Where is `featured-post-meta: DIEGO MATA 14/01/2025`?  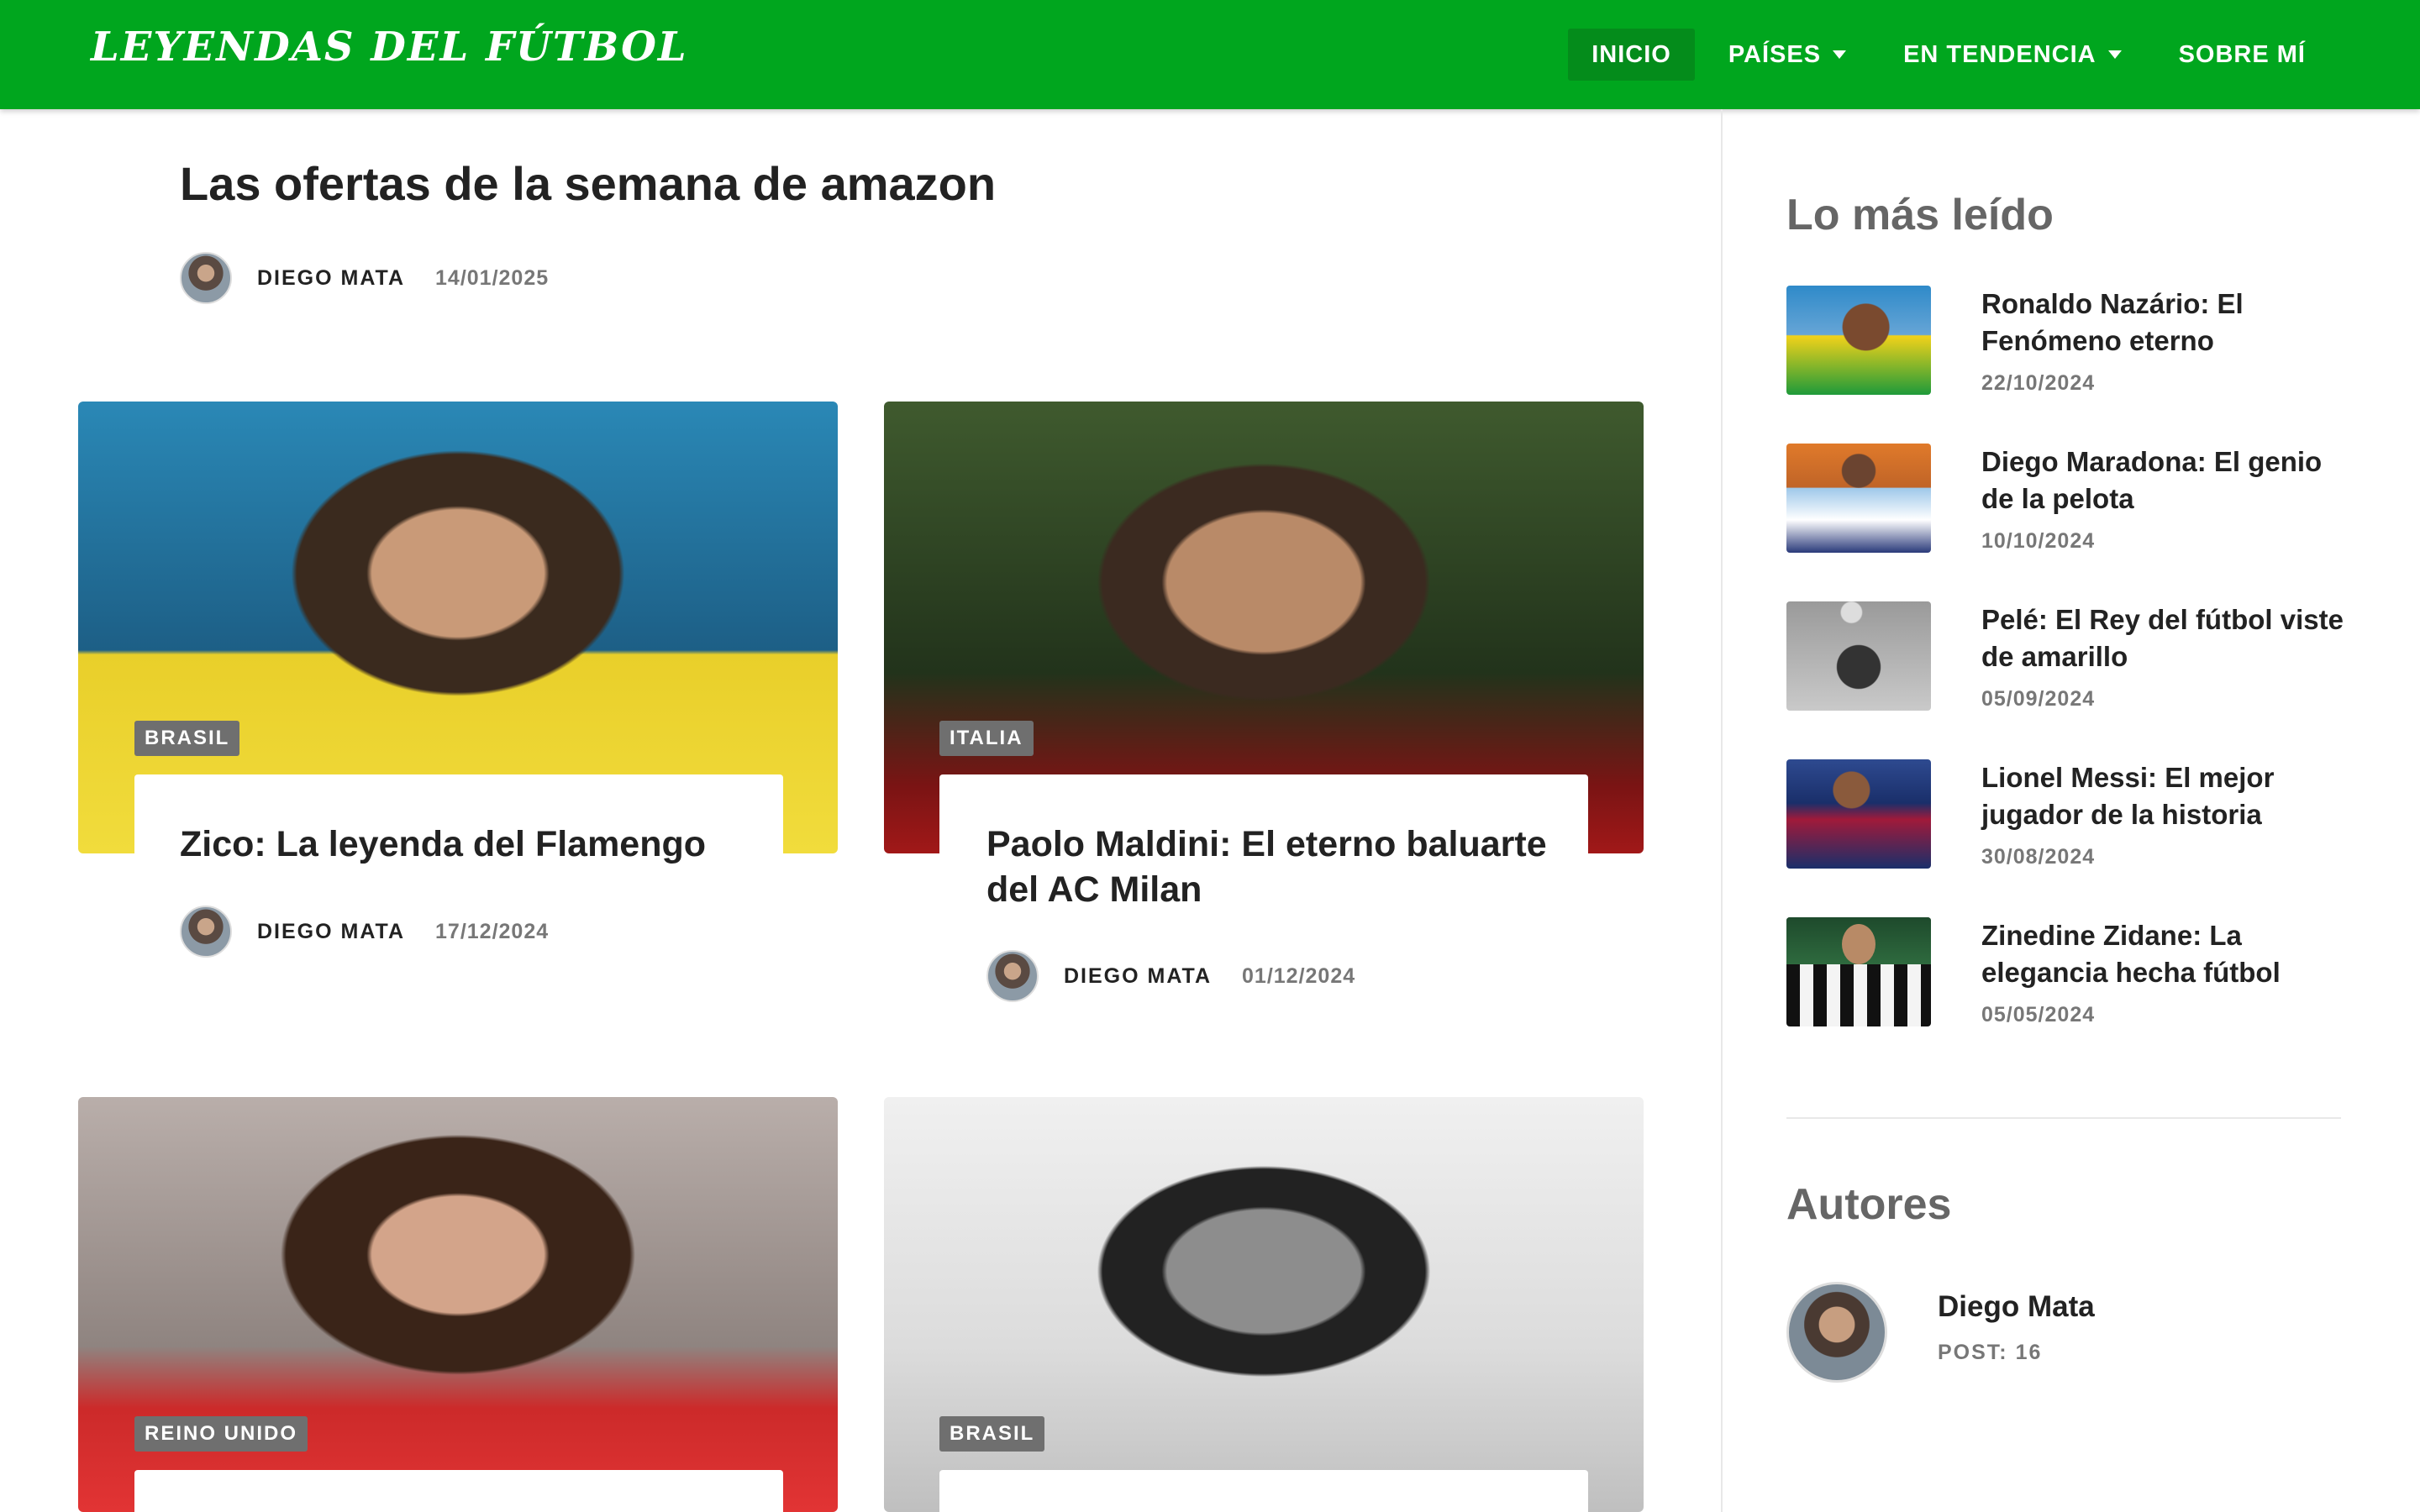
featured-post-meta: DIEGO MATA 14/01/2025 is located at coordinates (364, 278).